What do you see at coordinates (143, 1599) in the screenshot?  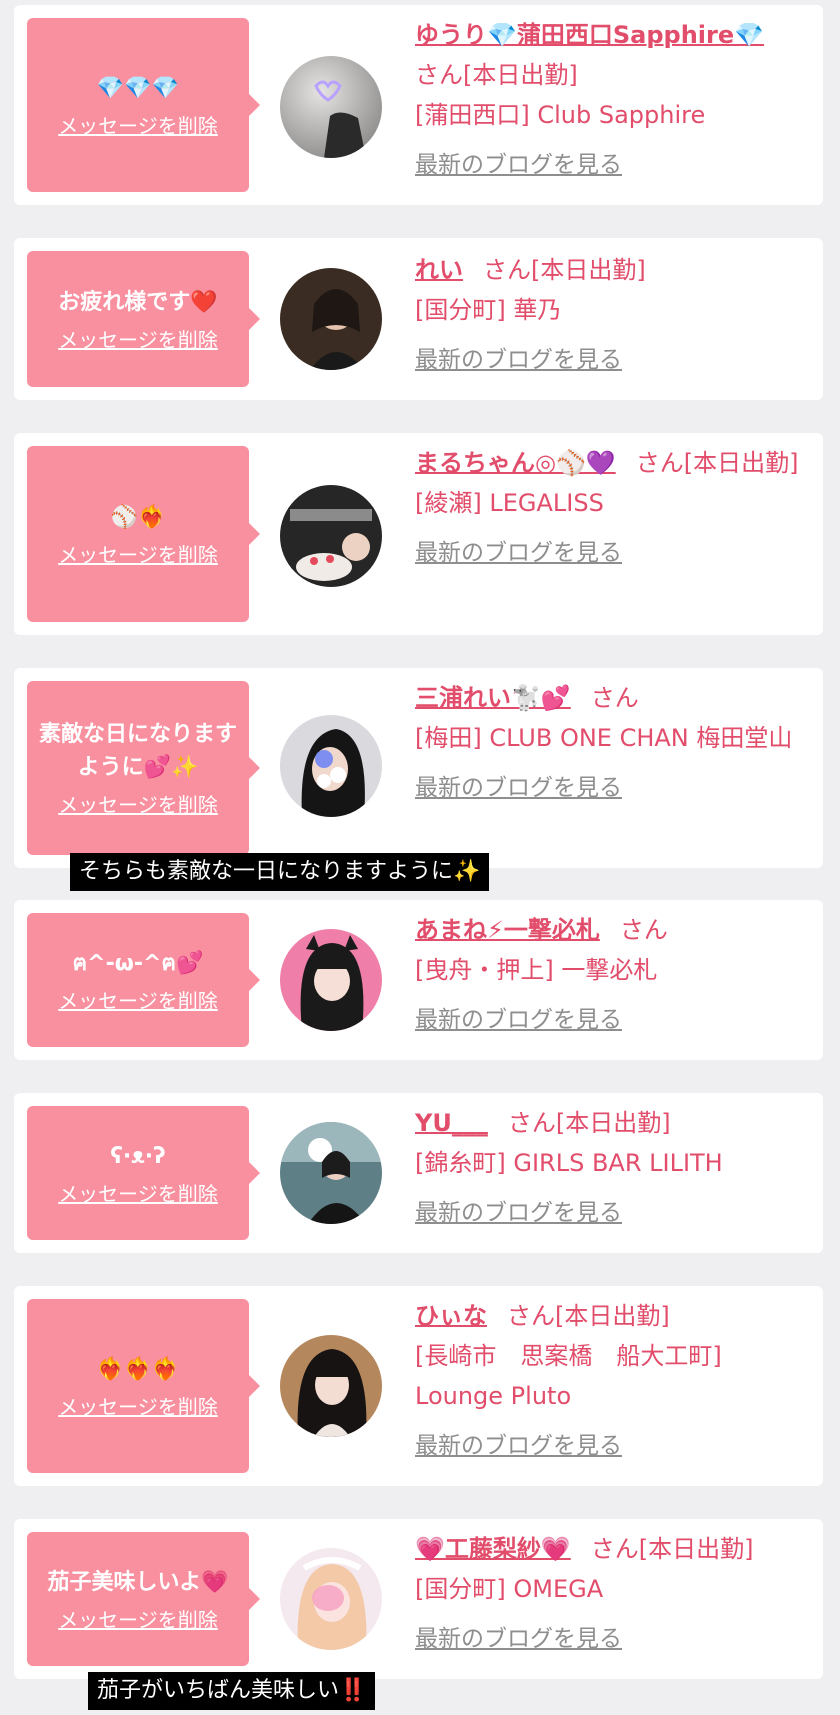 I see `message-bubble: 茄子美味しいよ💗 メッセージを削除` at bounding box center [143, 1599].